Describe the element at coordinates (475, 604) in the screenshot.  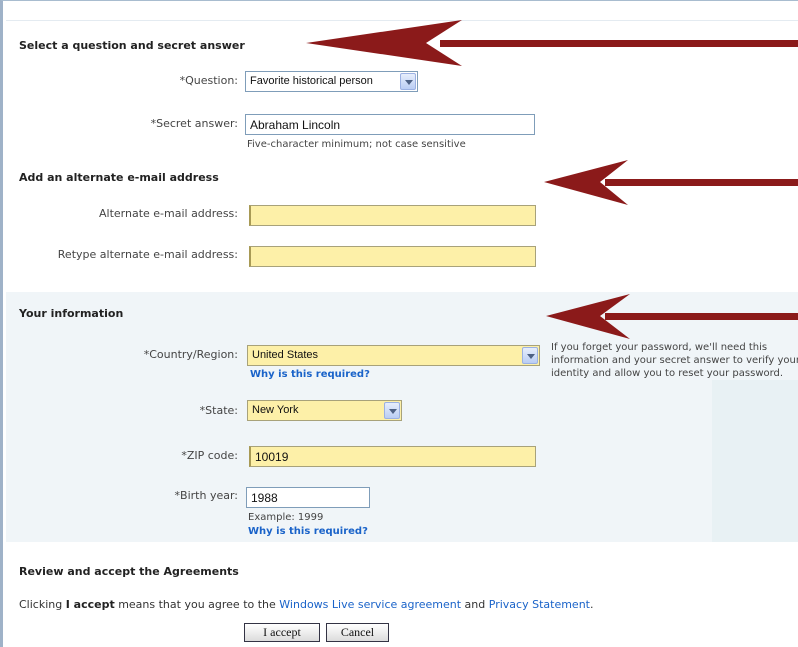
I see `agreement-text-and: and` at that location.